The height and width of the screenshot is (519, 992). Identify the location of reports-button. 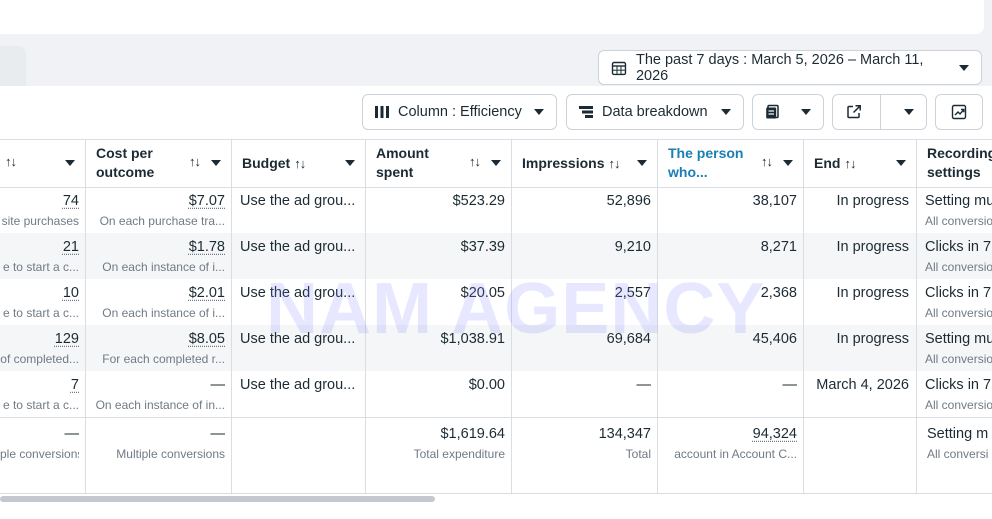
(788, 112).